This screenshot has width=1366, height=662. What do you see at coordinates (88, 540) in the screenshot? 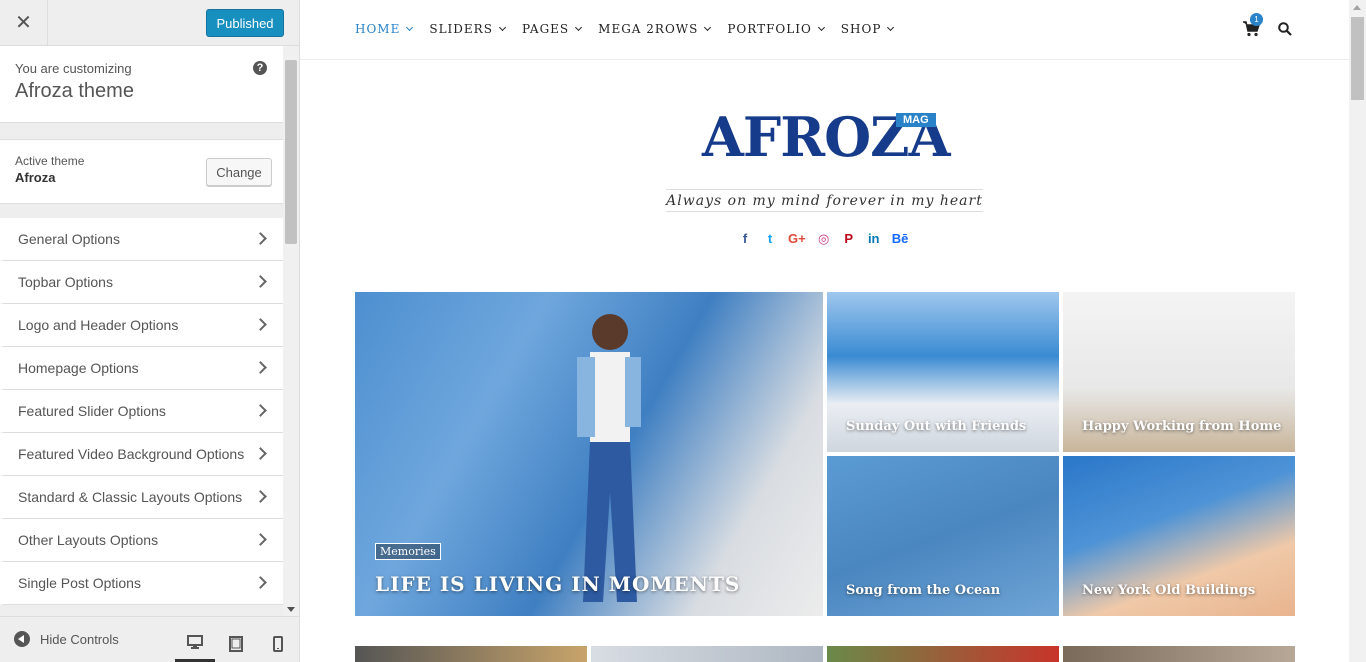
I see `section-label: Other Layouts Options` at bounding box center [88, 540].